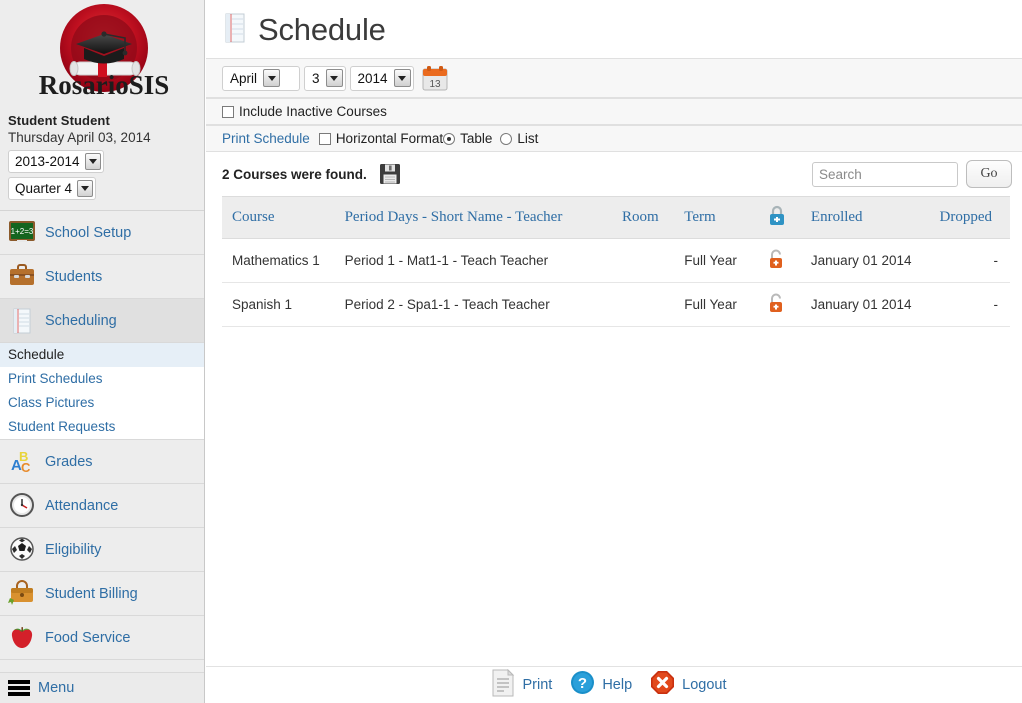 The width and height of the screenshot is (1022, 703). Describe the element at coordinates (662, 685) in the screenshot. I see `close-x-icon` at that location.